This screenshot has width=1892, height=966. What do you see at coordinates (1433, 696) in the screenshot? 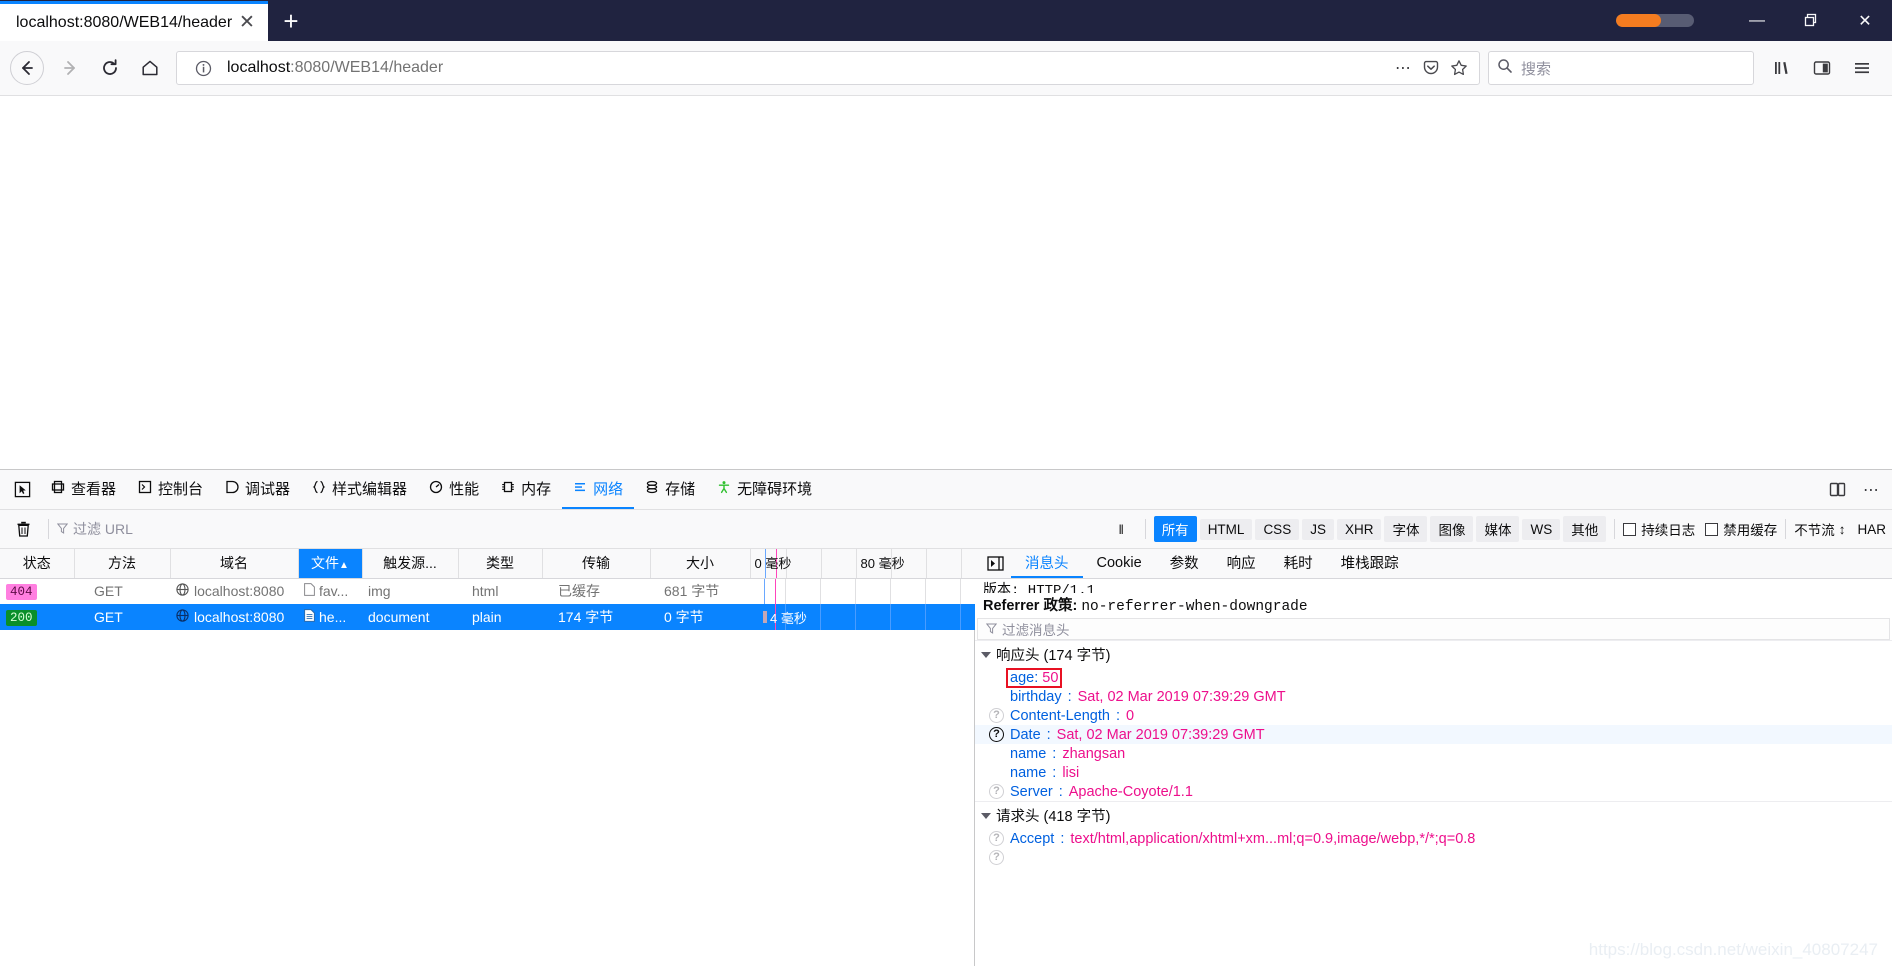
I see `header-row-birthday: birthday: Sat, 02 Mar 2019 07:39:29 GMT` at bounding box center [1433, 696].